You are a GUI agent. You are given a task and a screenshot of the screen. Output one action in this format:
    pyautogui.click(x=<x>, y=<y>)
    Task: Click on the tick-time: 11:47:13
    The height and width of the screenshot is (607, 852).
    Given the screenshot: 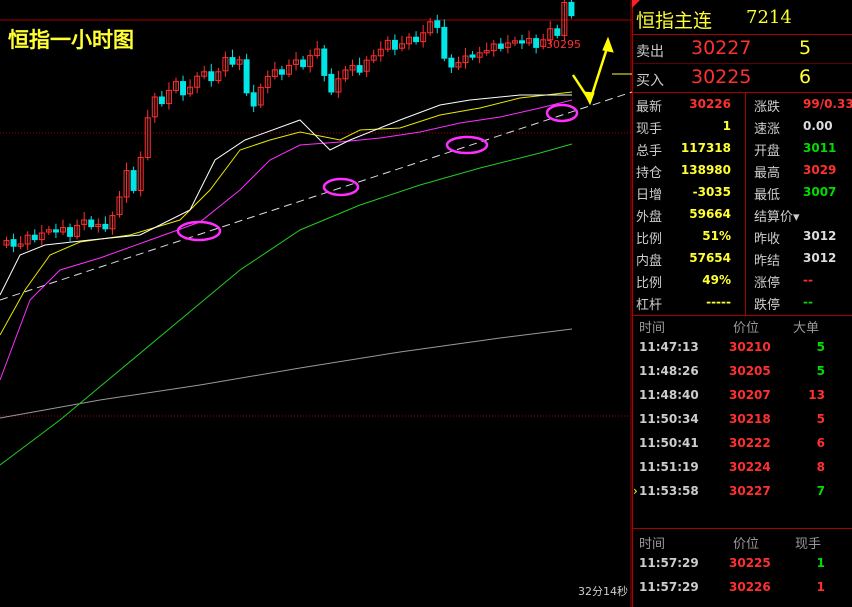 What is the action you would take?
    pyautogui.click(x=669, y=347)
    